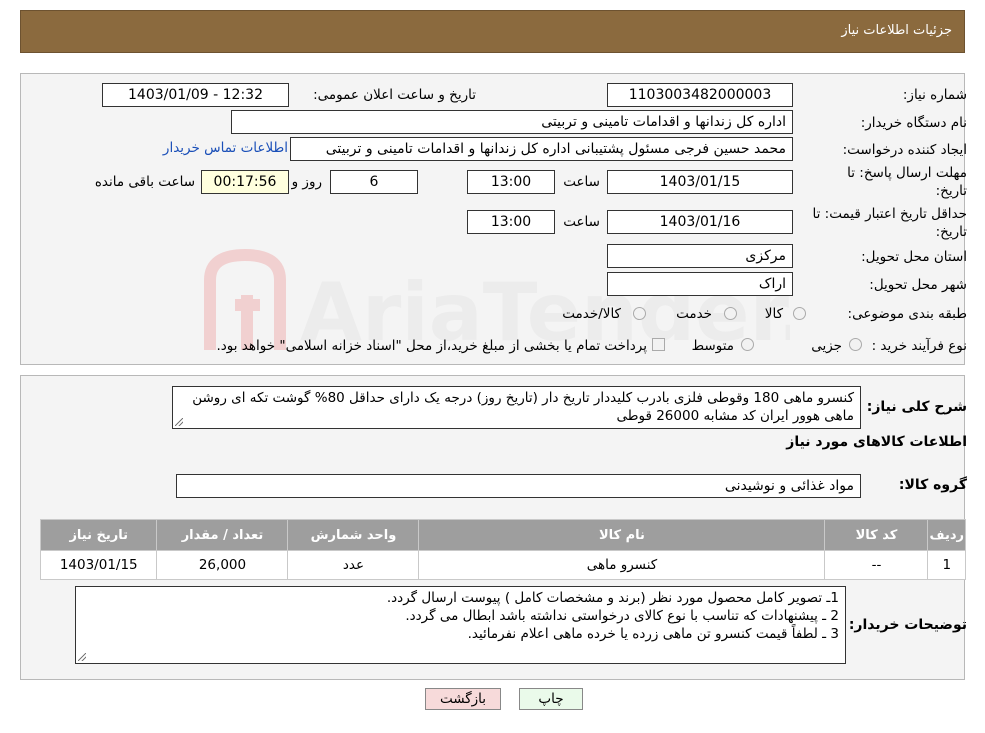  Describe the element at coordinates (700, 182) in the screenshot. I see `deadline-date-field: 1403/01/15` at that location.